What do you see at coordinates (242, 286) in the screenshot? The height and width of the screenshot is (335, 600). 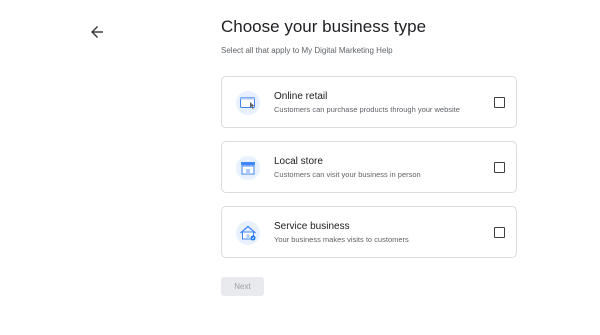 I see `next-button: Next` at bounding box center [242, 286].